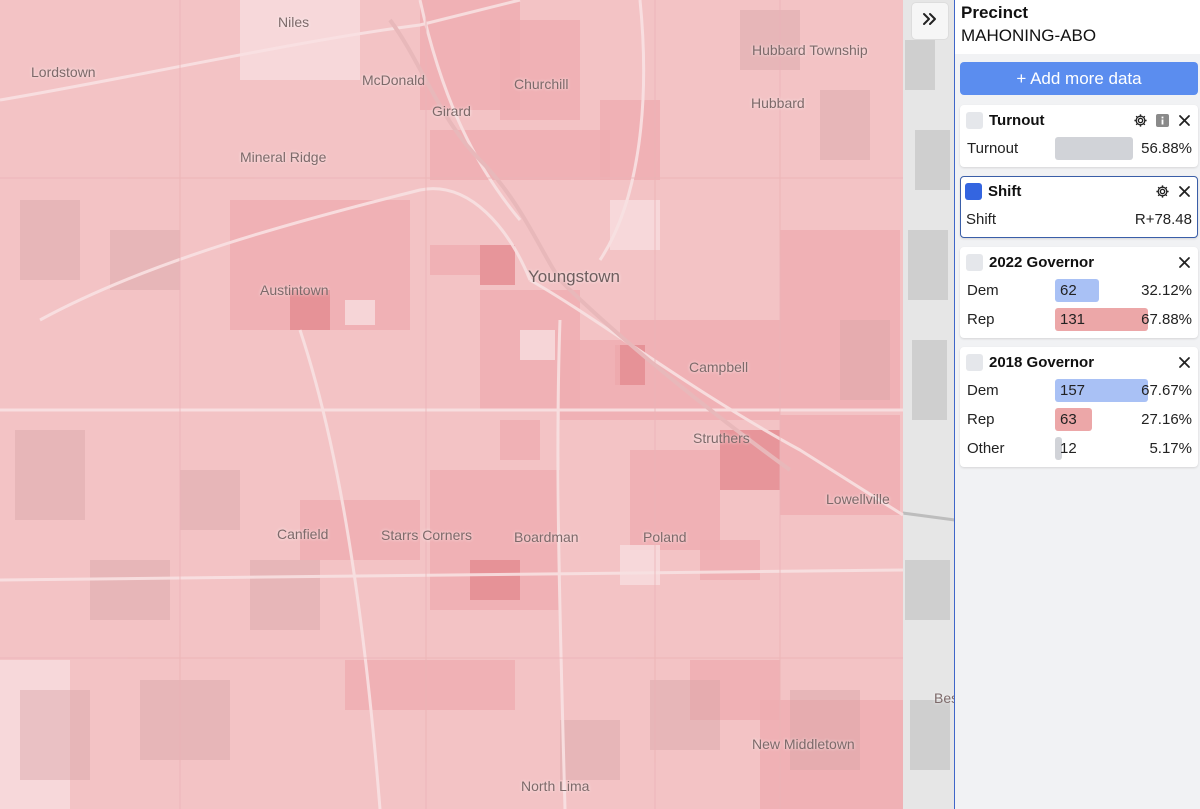 The width and height of the screenshot is (1200, 809). Describe the element at coordinates (451, 111) in the screenshot. I see `town-label-girard: Girard` at that location.